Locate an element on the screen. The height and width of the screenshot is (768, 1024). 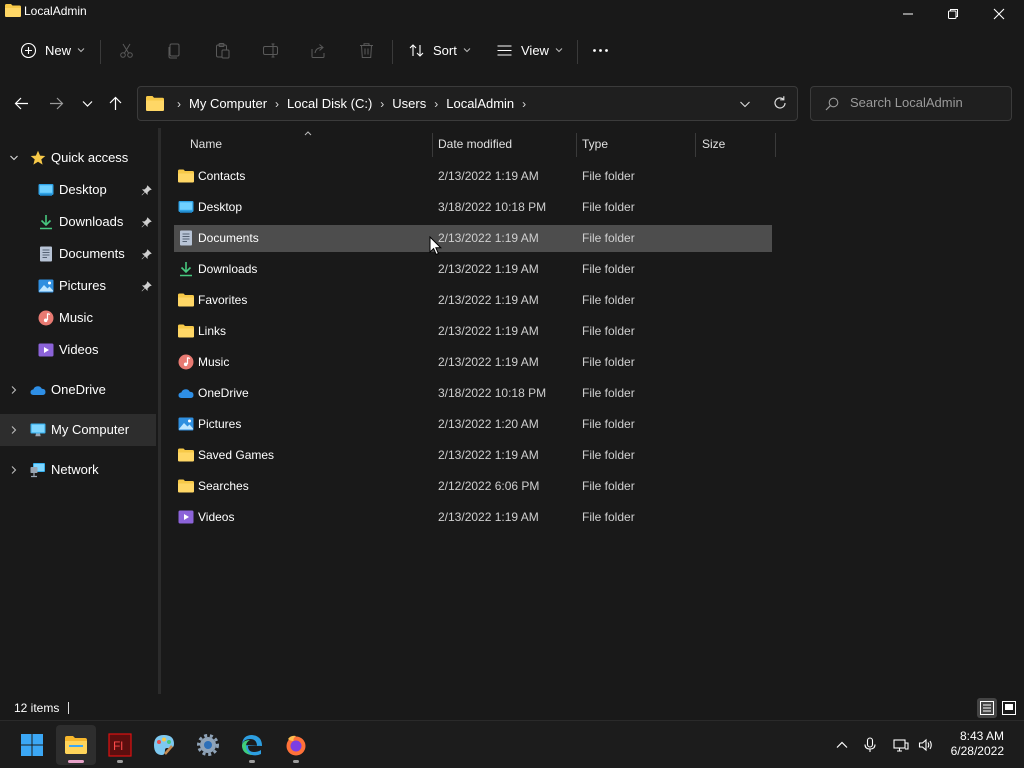
rename-button is located at coordinates (270, 50).